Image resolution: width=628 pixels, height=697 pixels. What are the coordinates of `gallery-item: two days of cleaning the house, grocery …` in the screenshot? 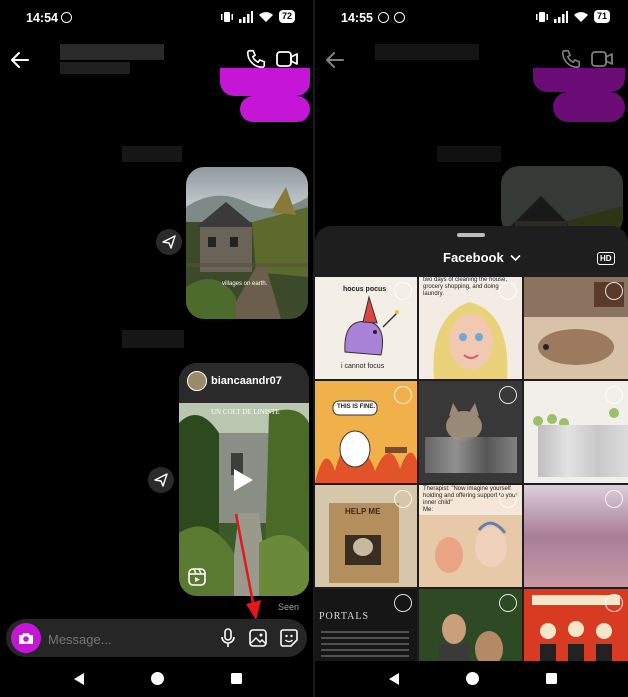 It's located at (470, 328).